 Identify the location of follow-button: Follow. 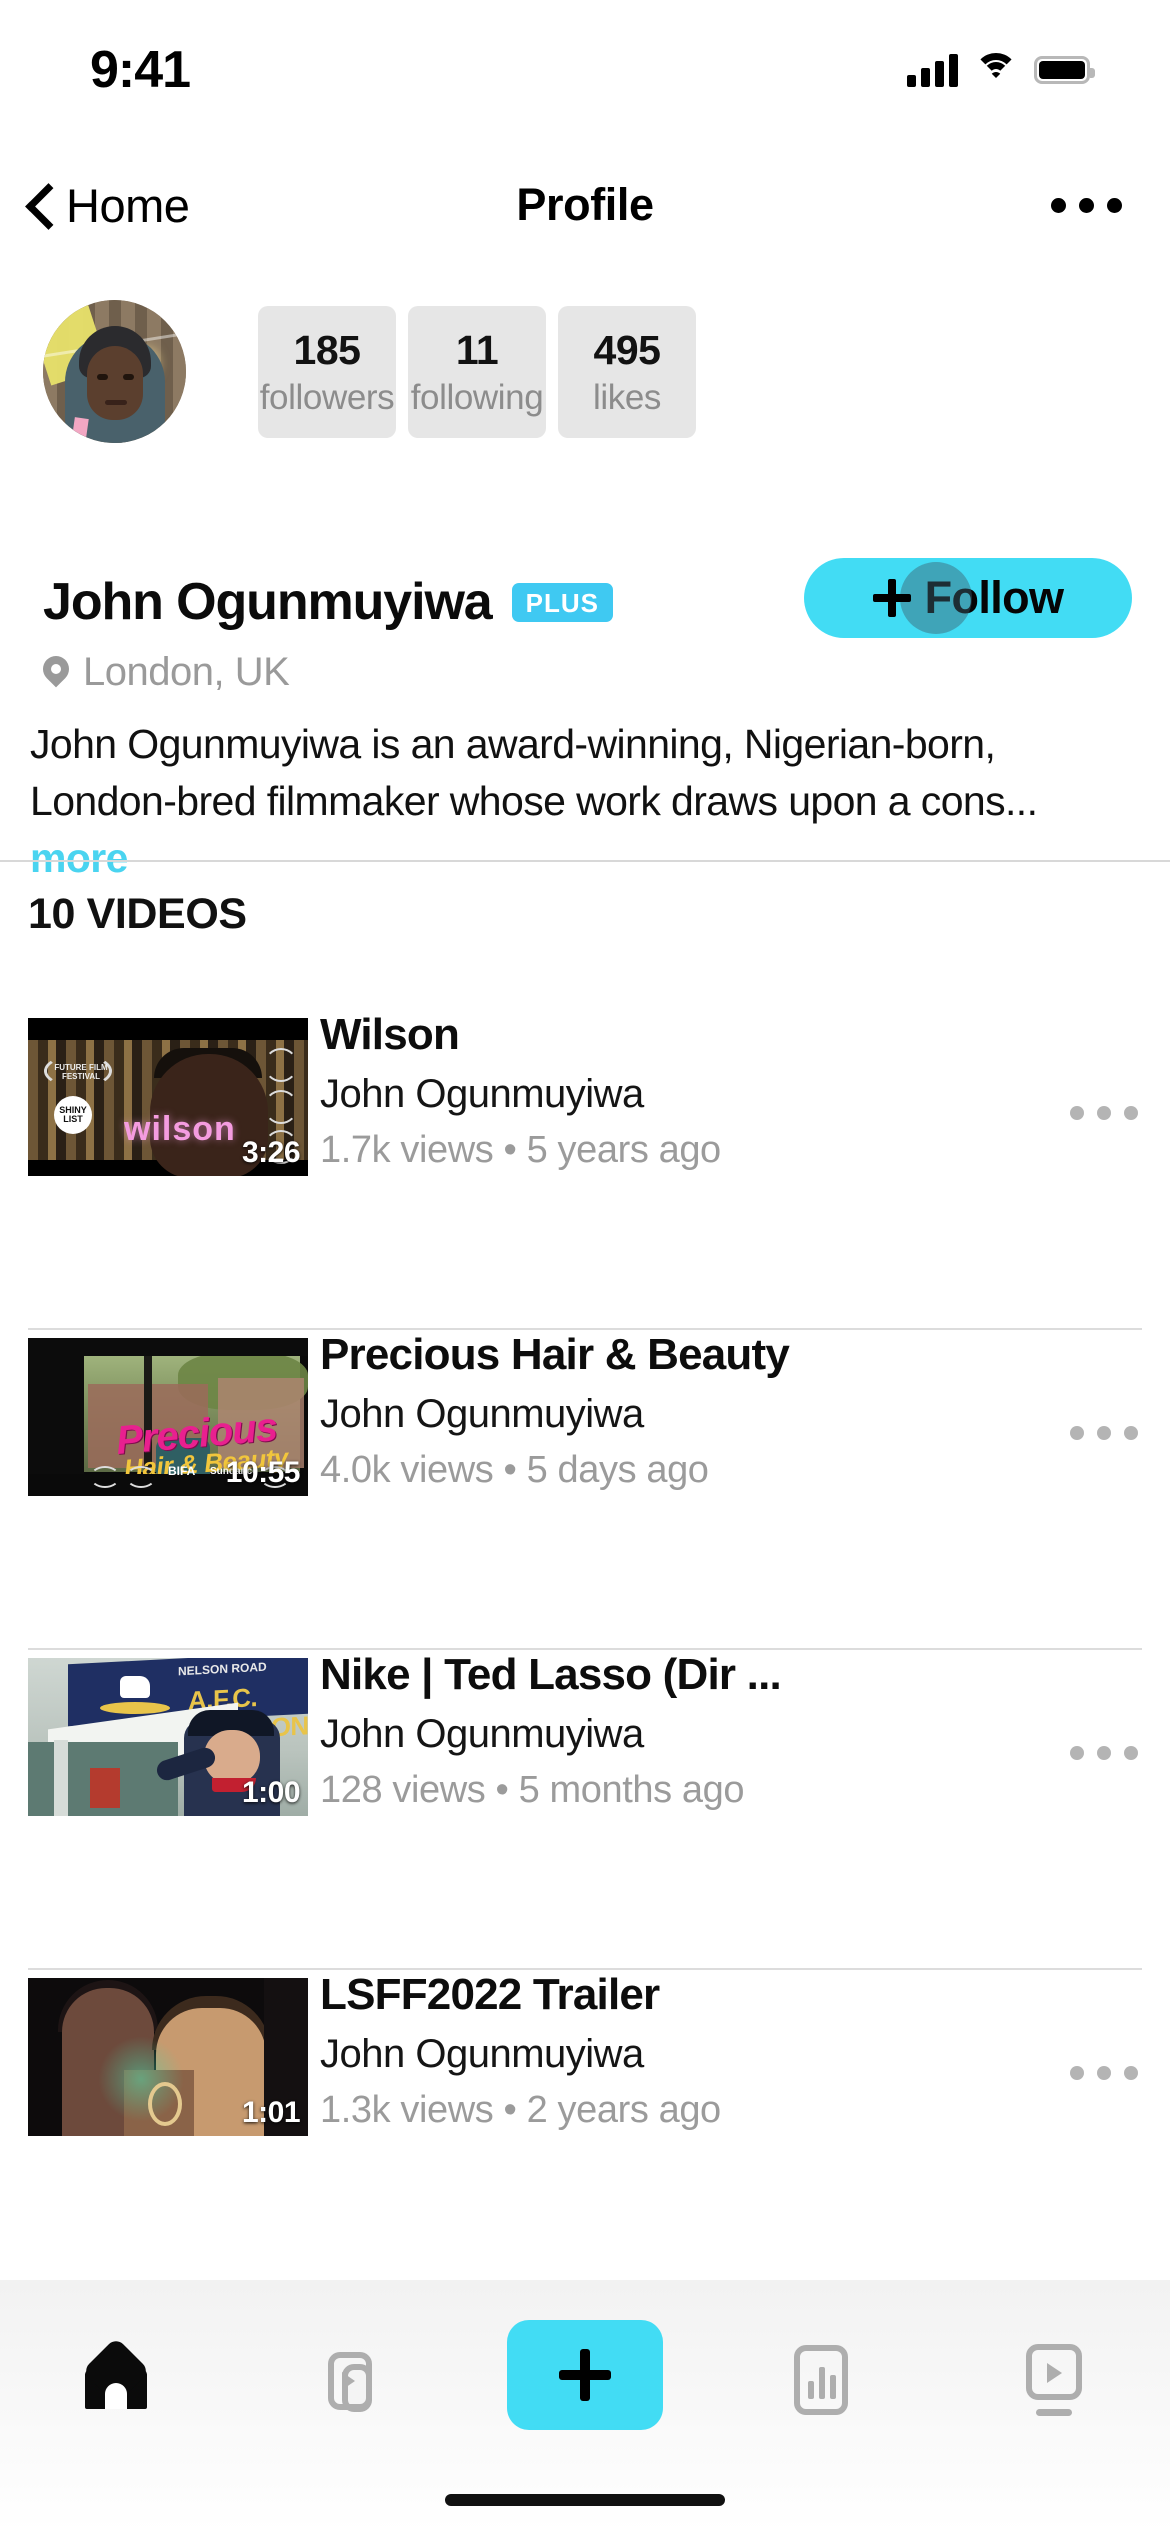
(968, 598).